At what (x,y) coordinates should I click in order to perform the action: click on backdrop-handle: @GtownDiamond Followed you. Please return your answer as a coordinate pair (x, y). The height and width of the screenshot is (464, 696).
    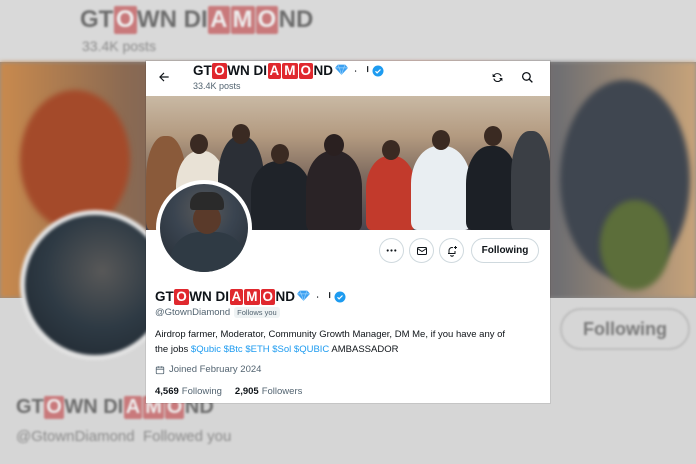
    Looking at the image, I should click on (124, 436).